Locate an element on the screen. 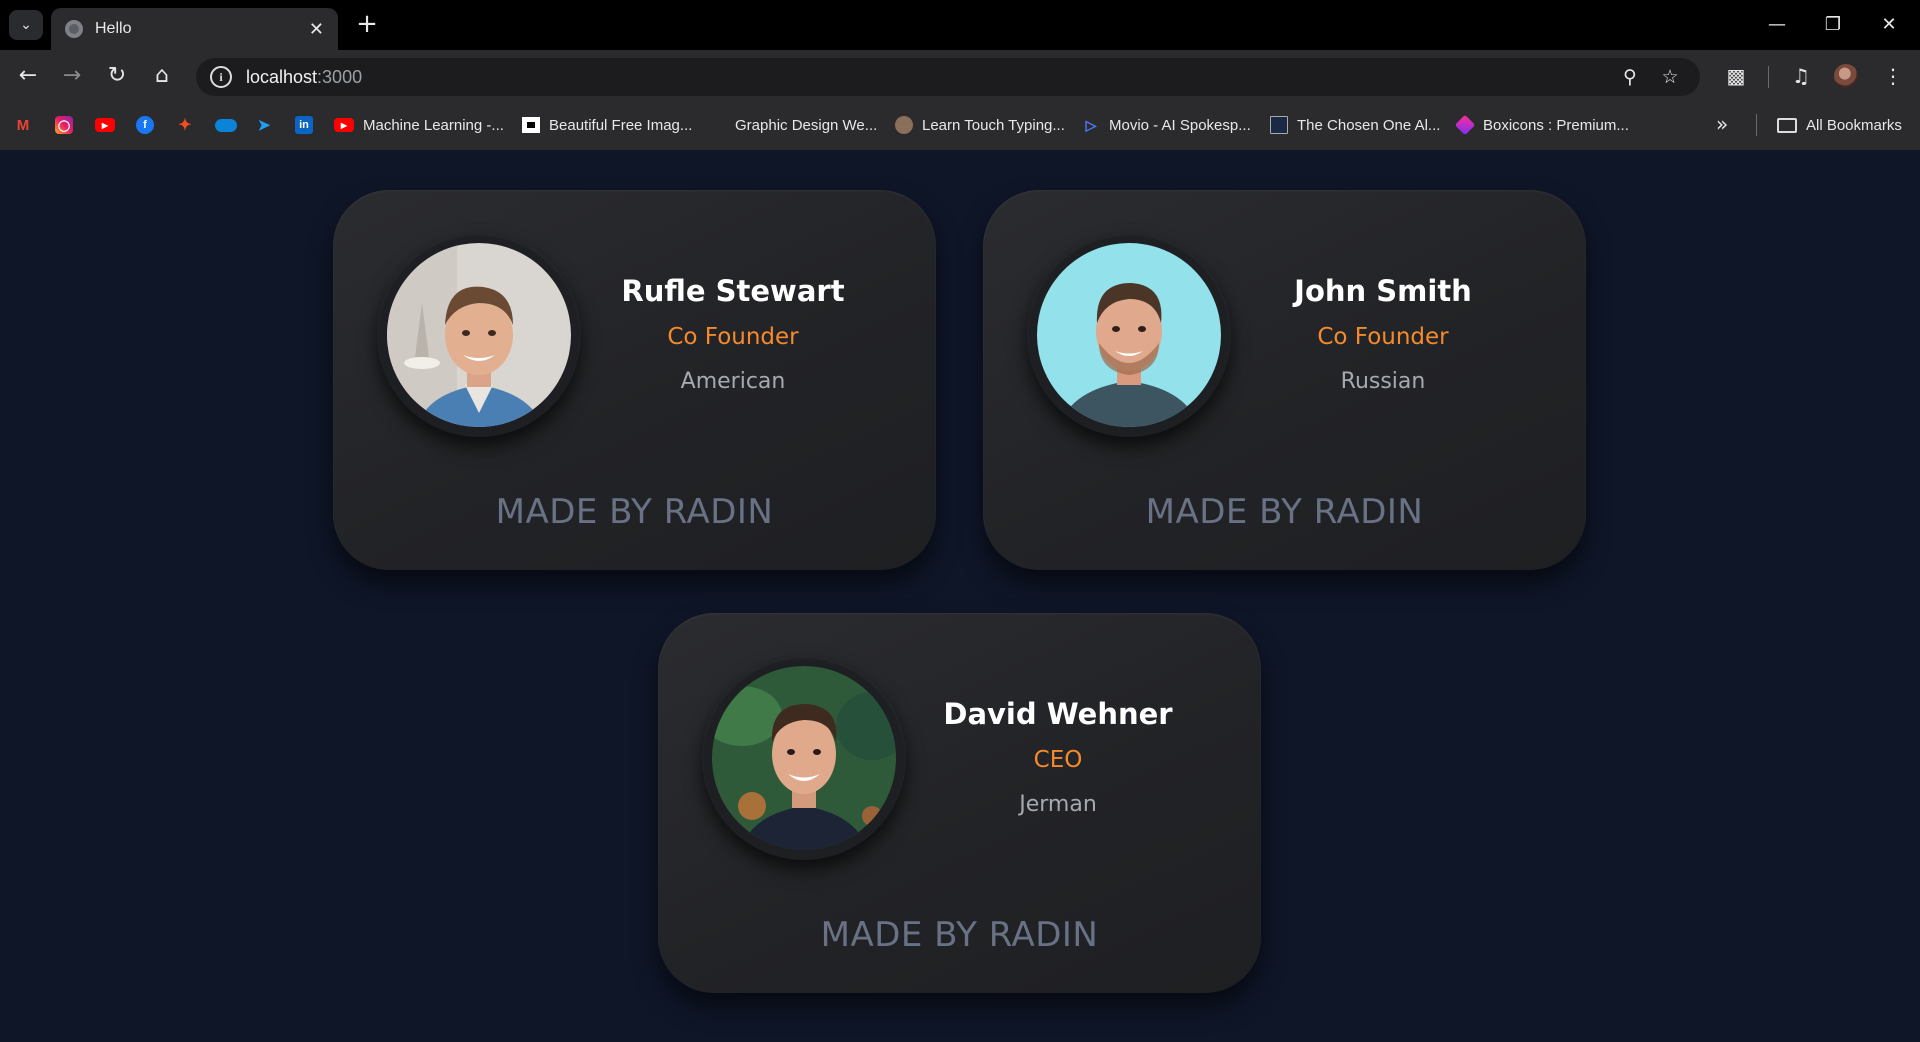 This screenshot has height=1042, width=1920. bookmark-instagram: ◯ is located at coordinates (64, 125).